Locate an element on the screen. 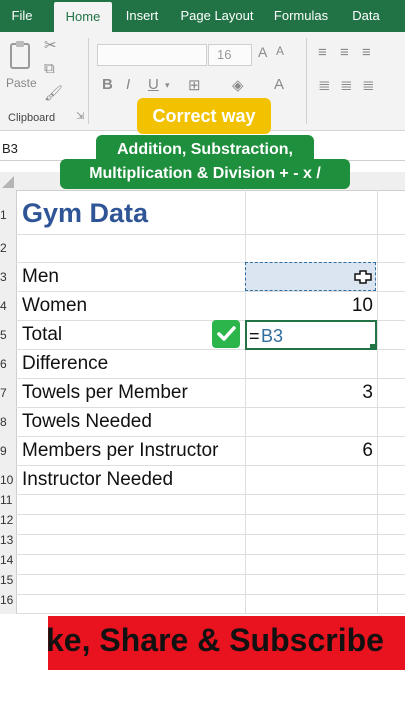 This screenshot has width=405, height=720. name-box: B3 is located at coordinates (48, 149).